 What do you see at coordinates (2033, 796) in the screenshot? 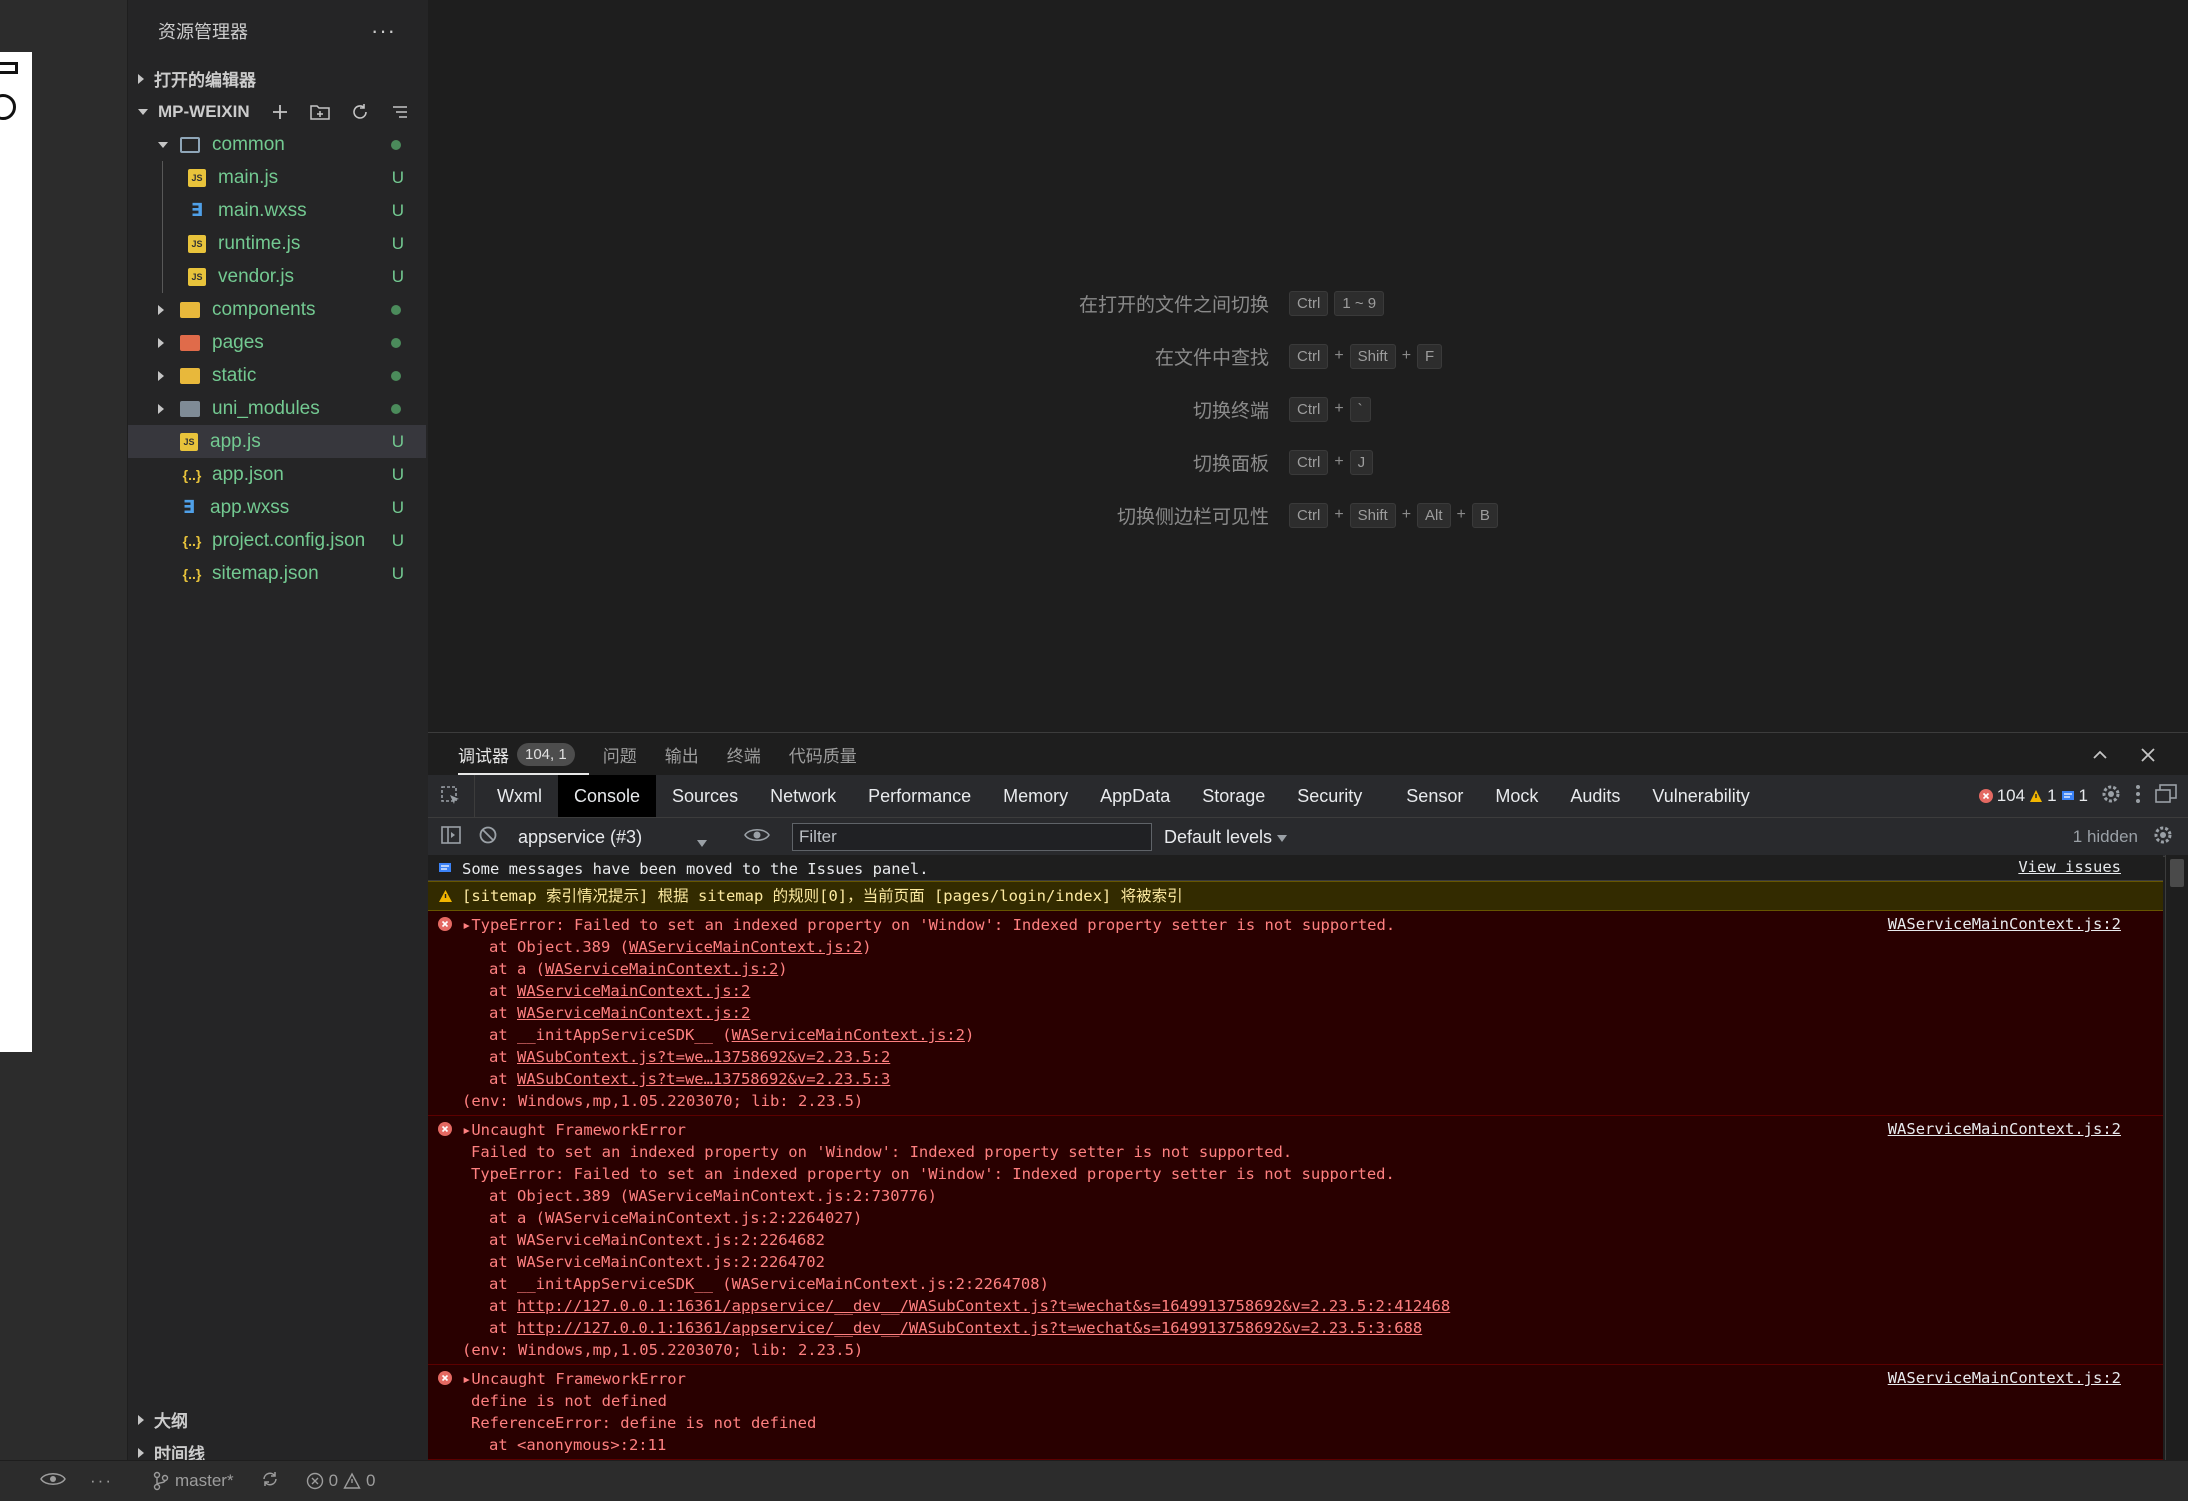
I see `error-count-badge: 104 1 1` at bounding box center [2033, 796].